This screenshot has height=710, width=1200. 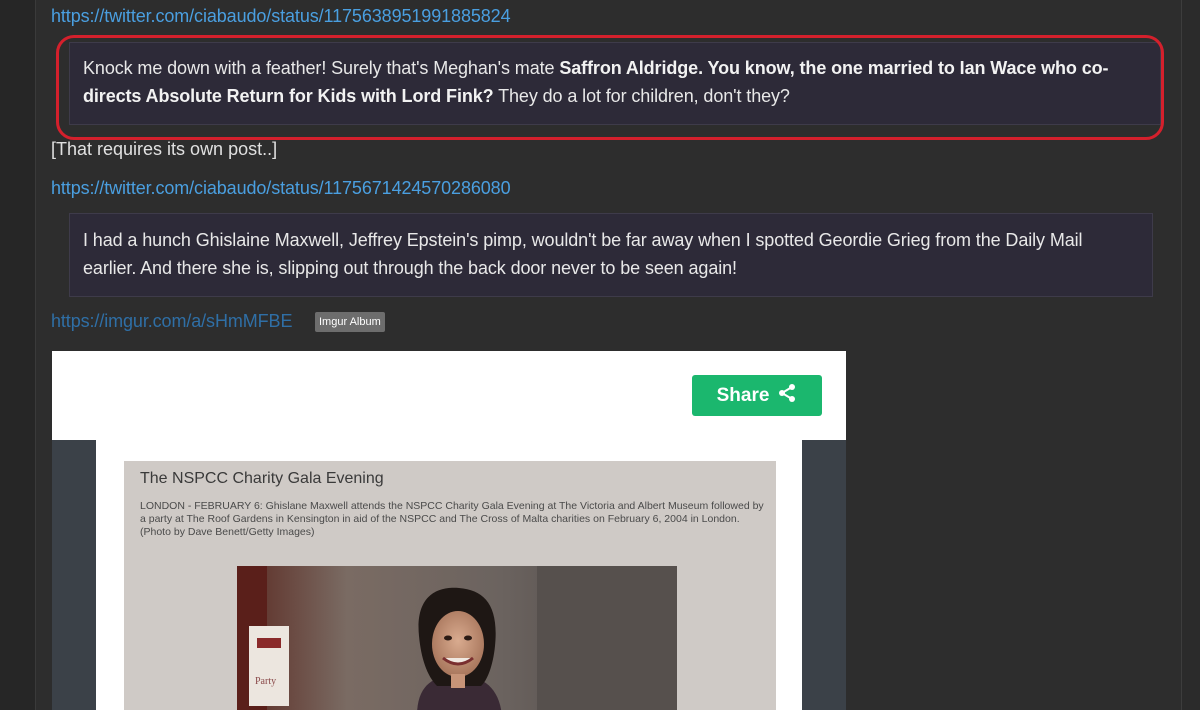 What do you see at coordinates (743, 395) in the screenshot?
I see `share-label: Share` at bounding box center [743, 395].